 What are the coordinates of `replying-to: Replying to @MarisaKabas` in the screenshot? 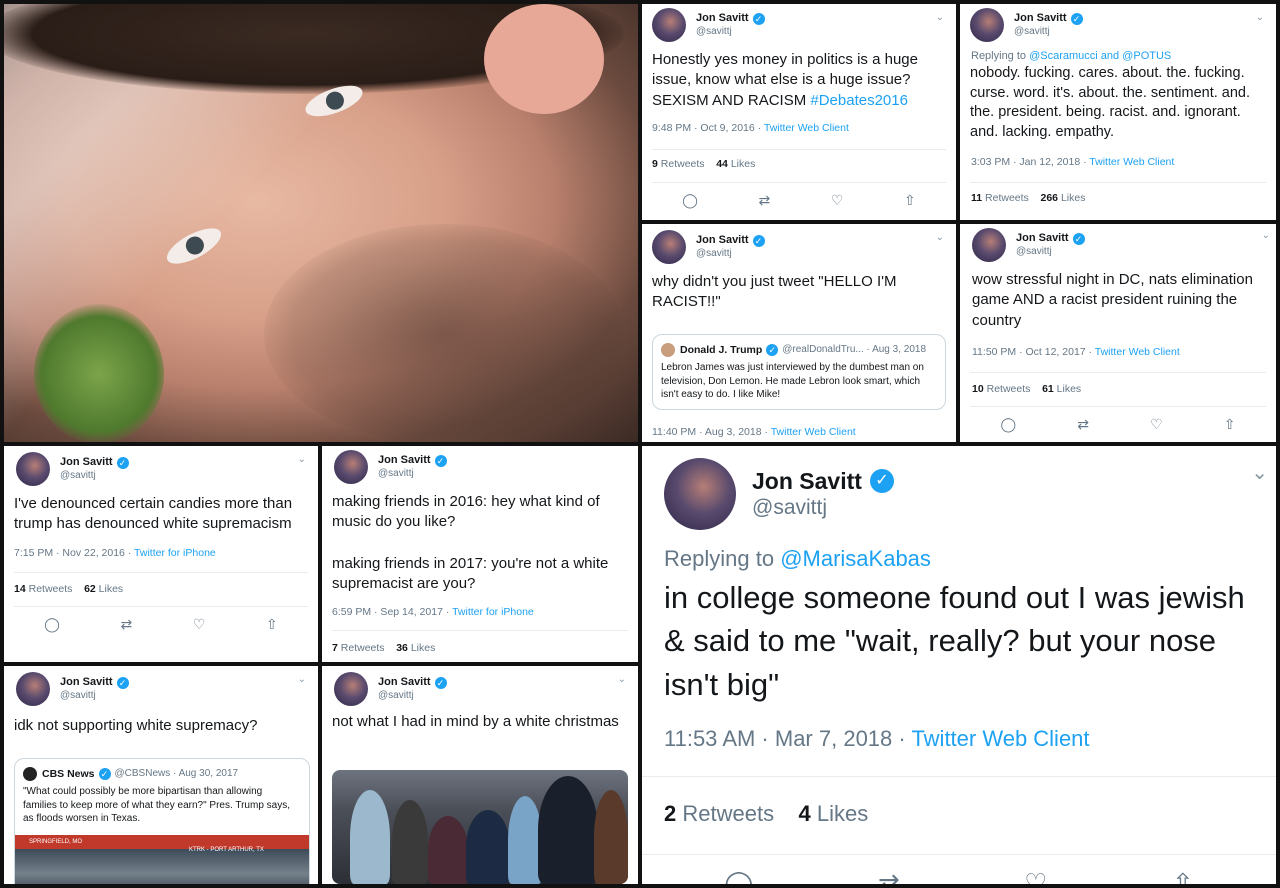 It's located at (797, 558).